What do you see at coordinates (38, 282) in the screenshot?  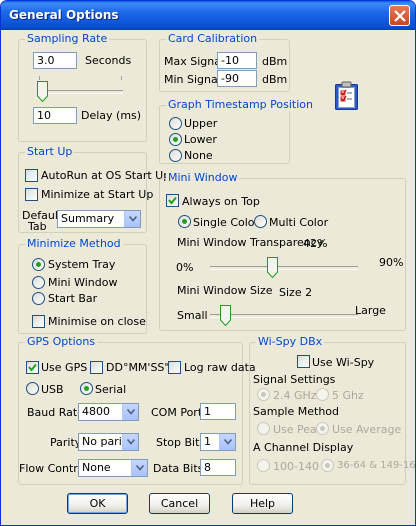 I see `mini-window-radio` at bounding box center [38, 282].